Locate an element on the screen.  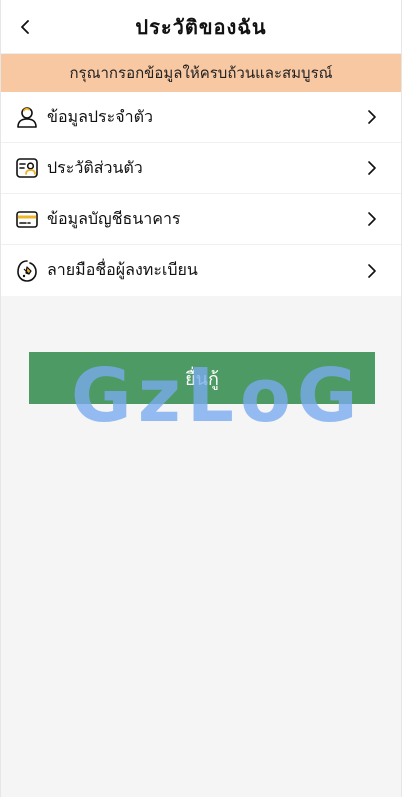
submit-area: ยื่นกู้ is located at coordinates (202, 378).